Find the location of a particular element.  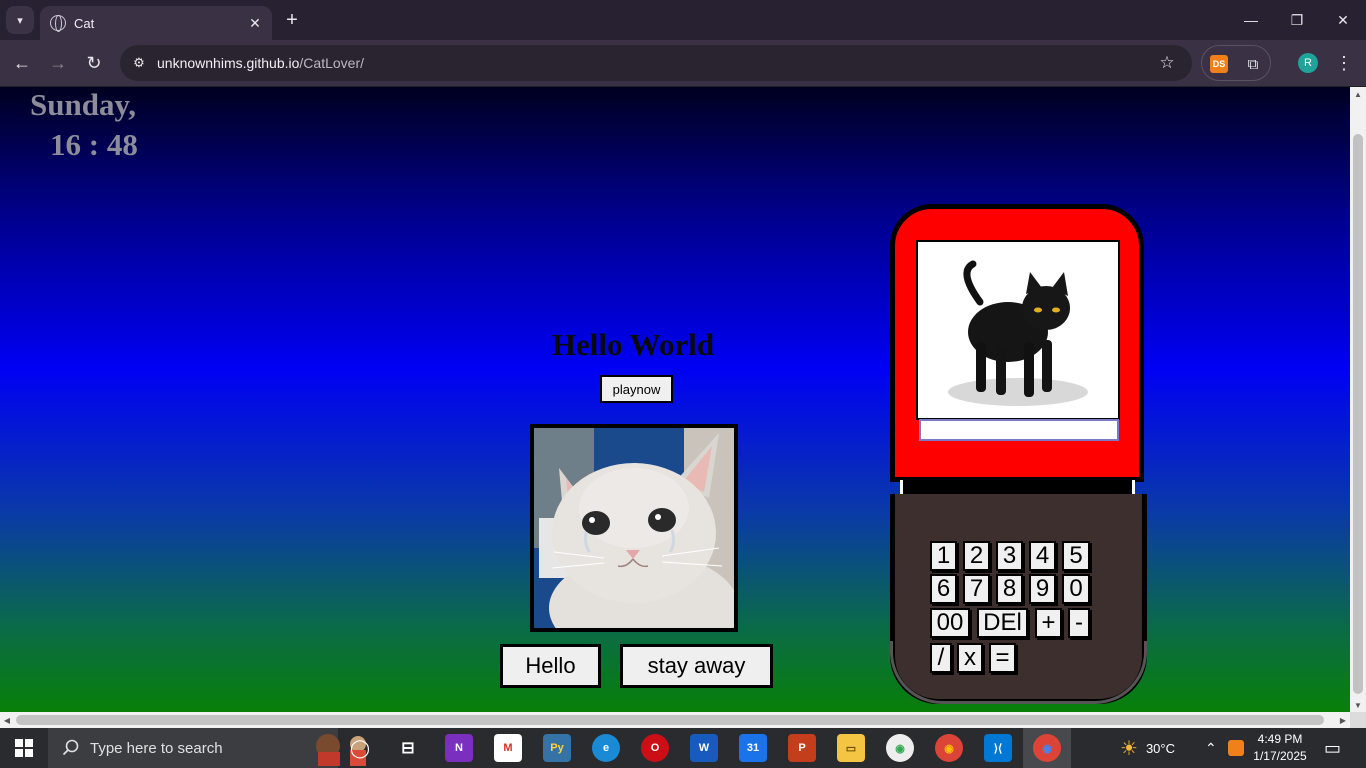

word-icon: W is located at coordinates (704, 748).